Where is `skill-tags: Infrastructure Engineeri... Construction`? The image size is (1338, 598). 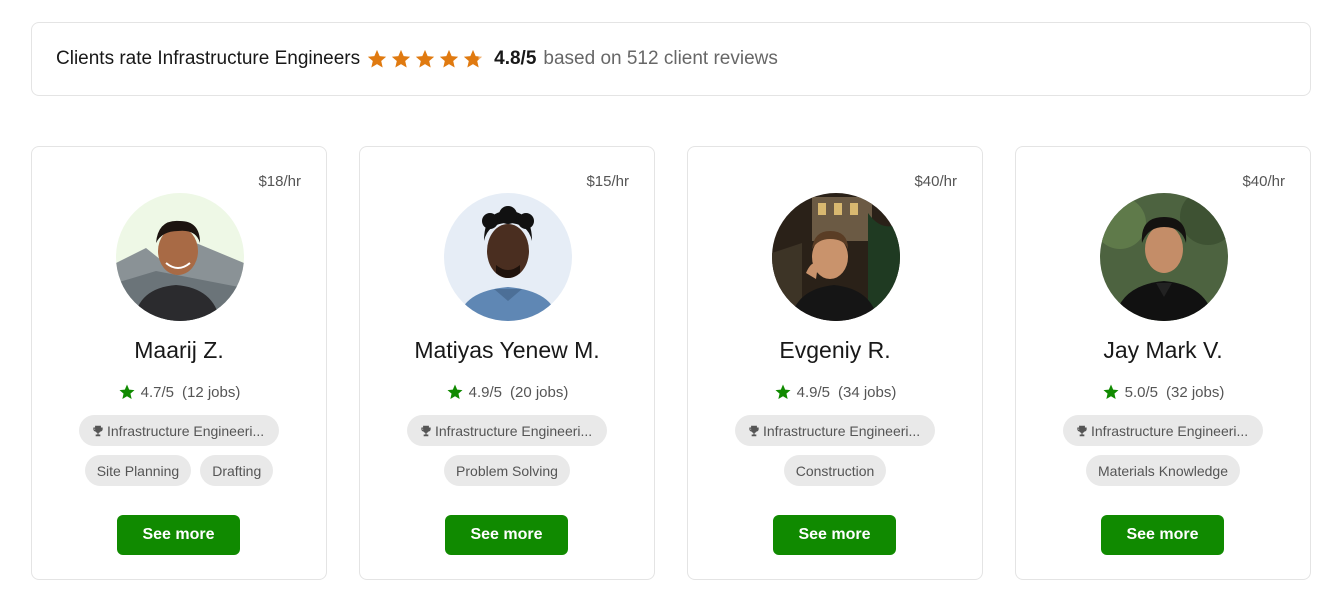
skill-tags: Infrastructure Engineeri... Construction is located at coordinates (835, 450).